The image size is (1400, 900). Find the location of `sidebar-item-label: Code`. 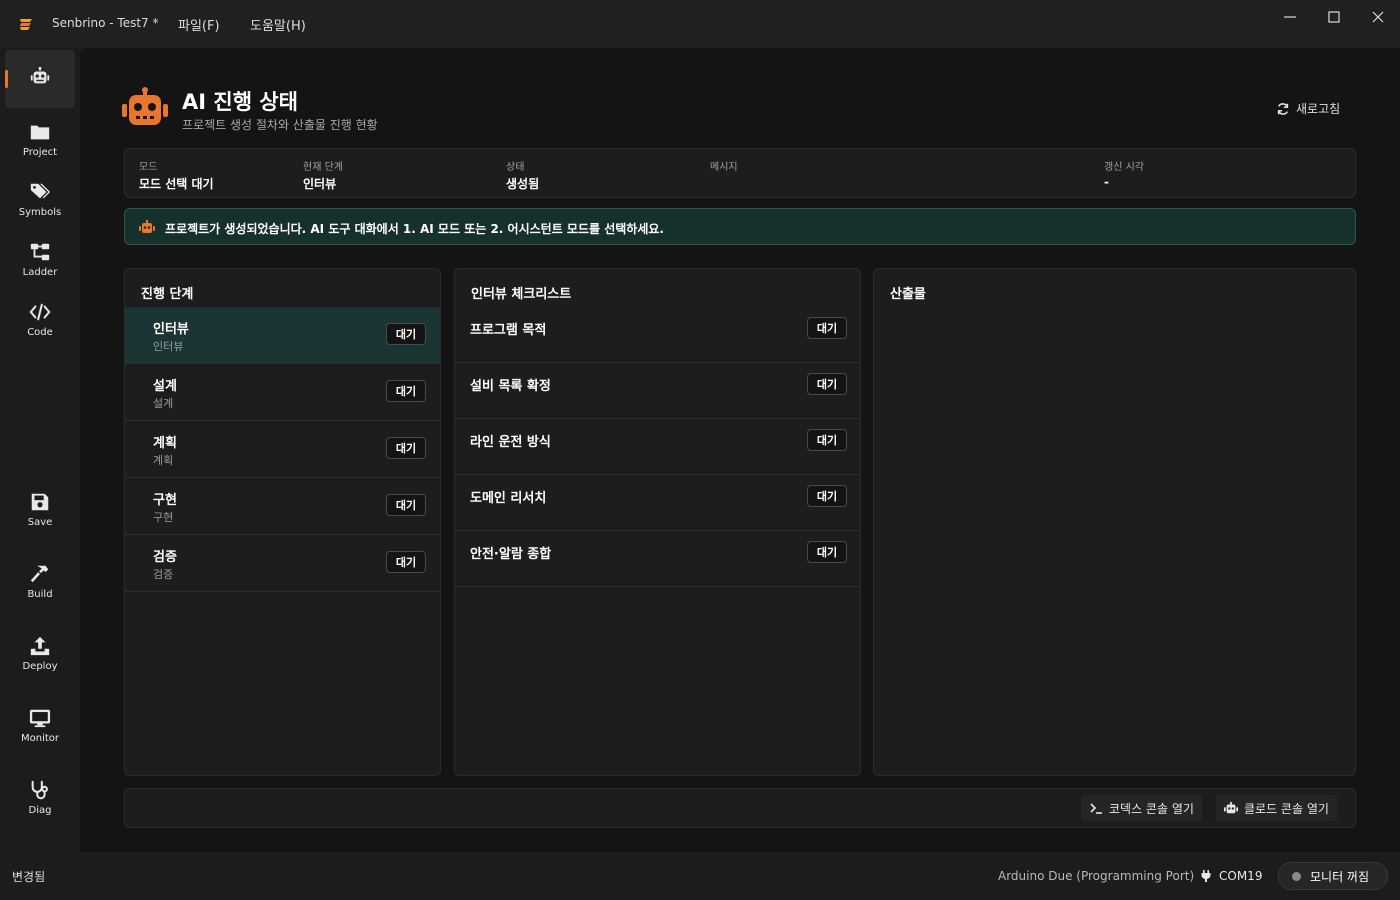

sidebar-item-label: Code is located at coordinates (40, 332).